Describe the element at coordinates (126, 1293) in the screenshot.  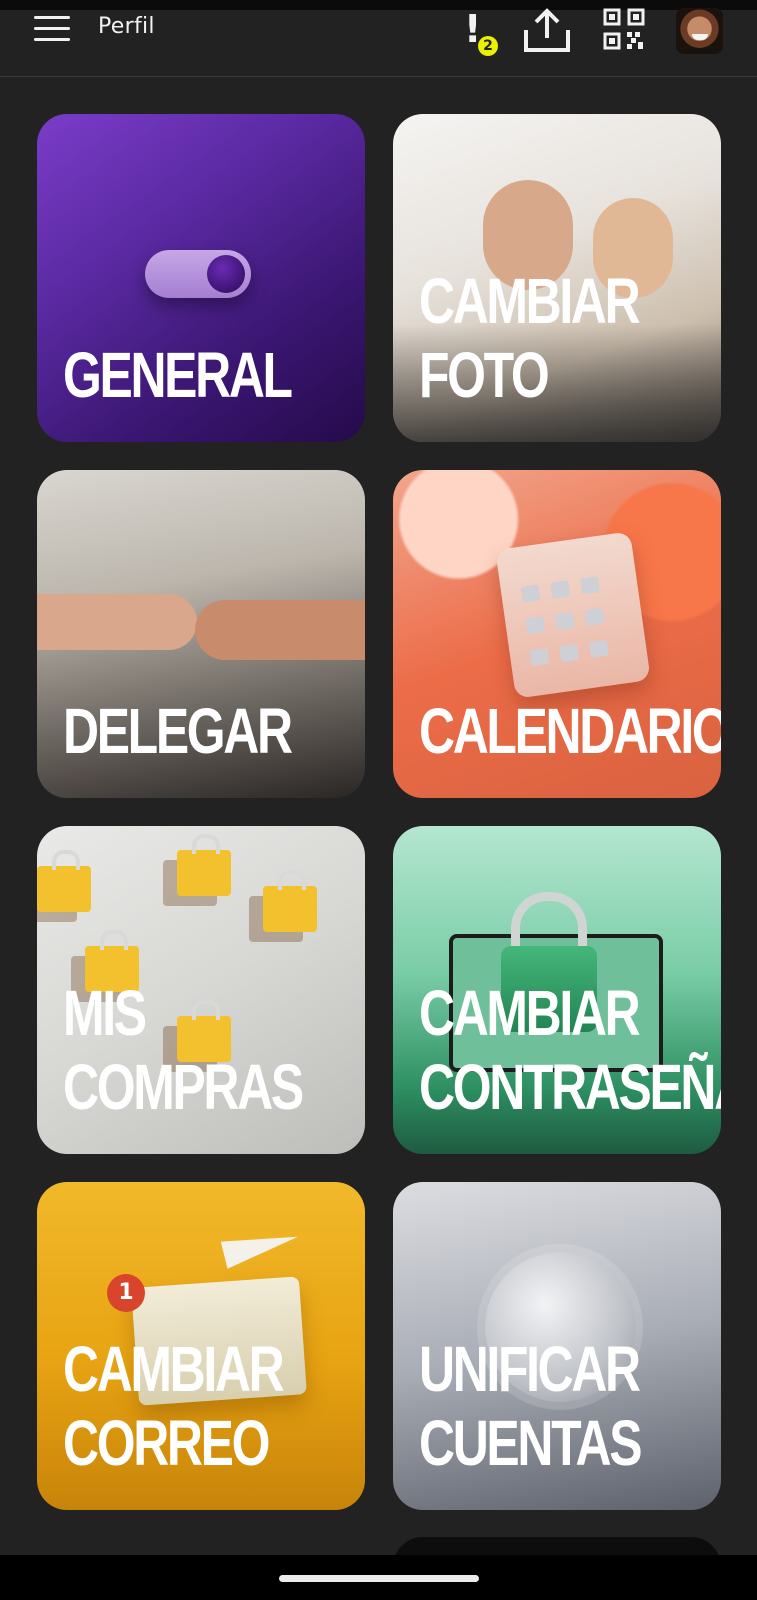
I see `notification-badge: 1` at that location.